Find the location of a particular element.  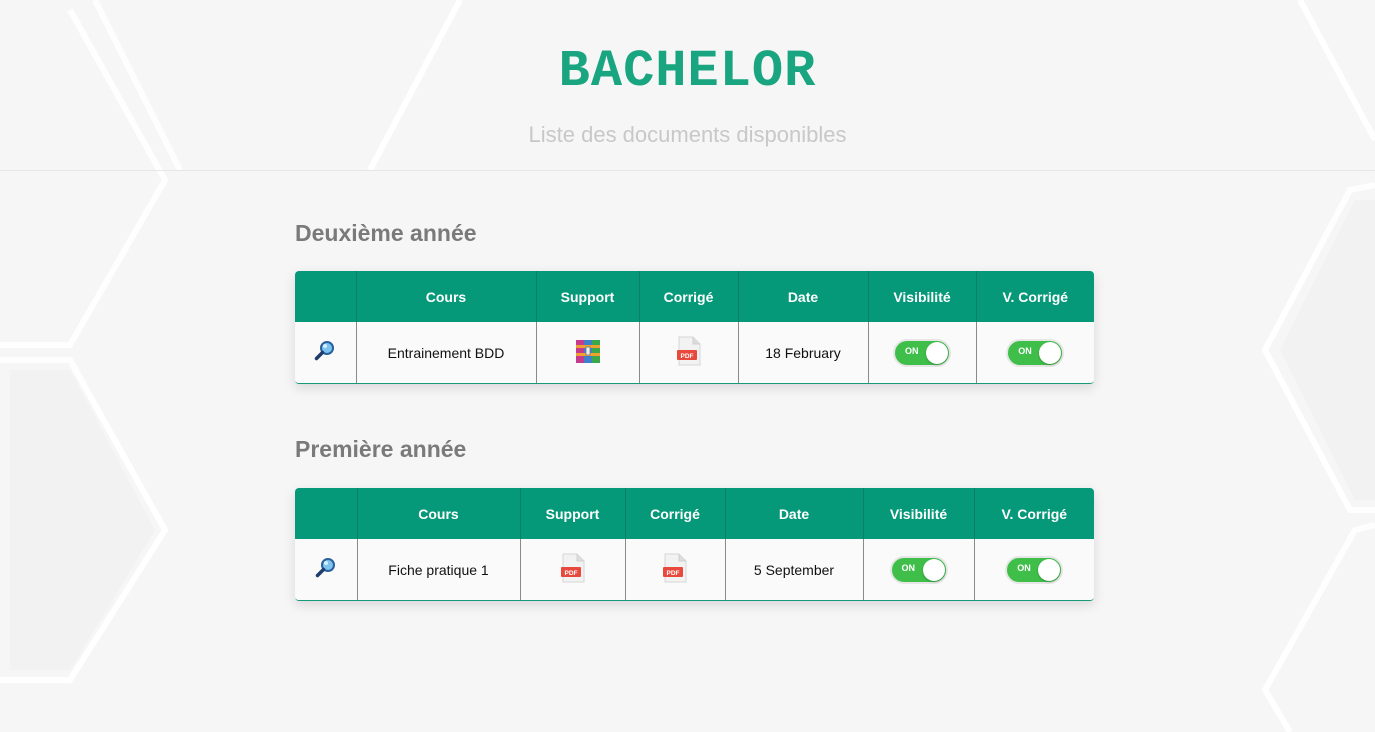

archive-rar-icon is located at coordinates (588, 352).